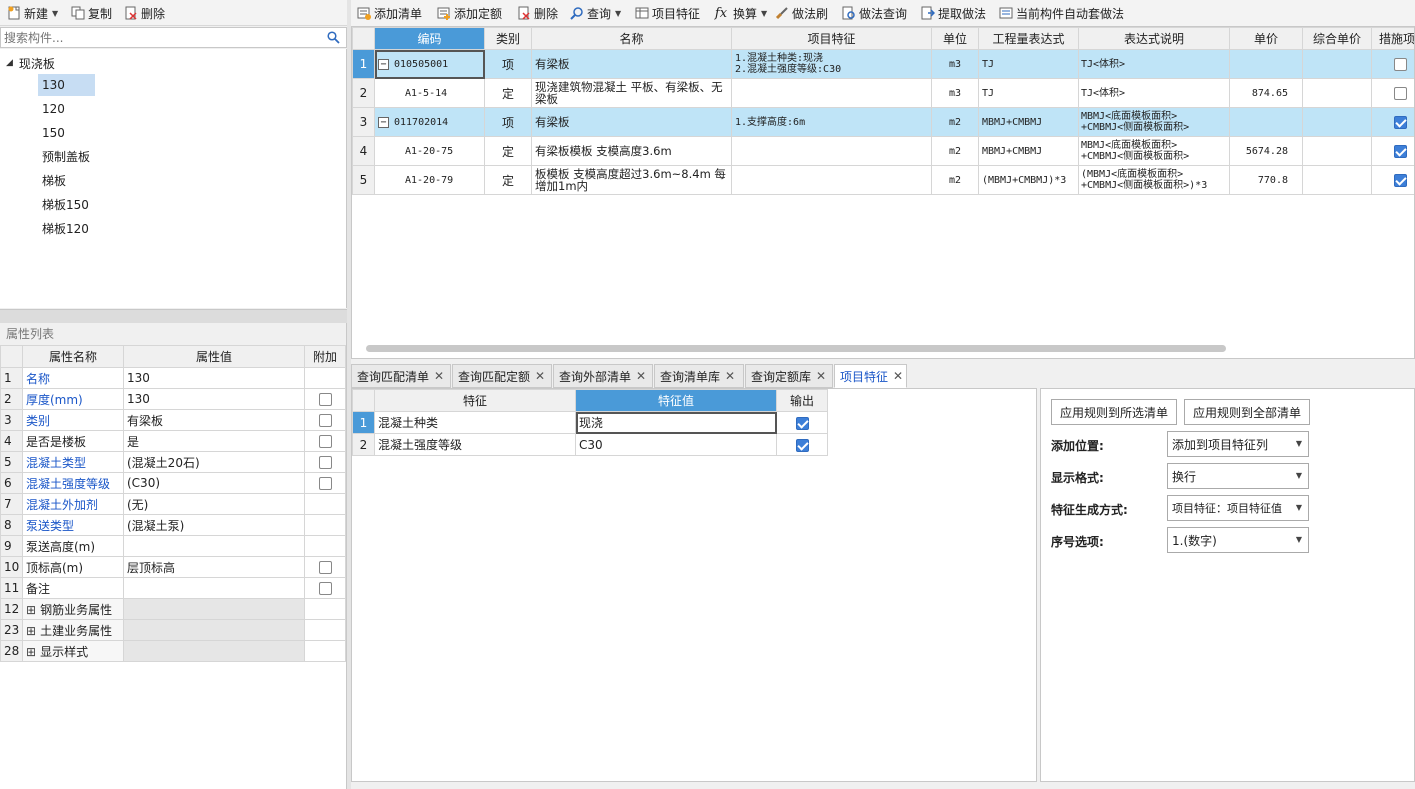 The width and height of the screenshot is (1415, 789). Describe the element at coordinates (1266, 151) in the screenshot. I see `price-cell: 5674.28` at that location.